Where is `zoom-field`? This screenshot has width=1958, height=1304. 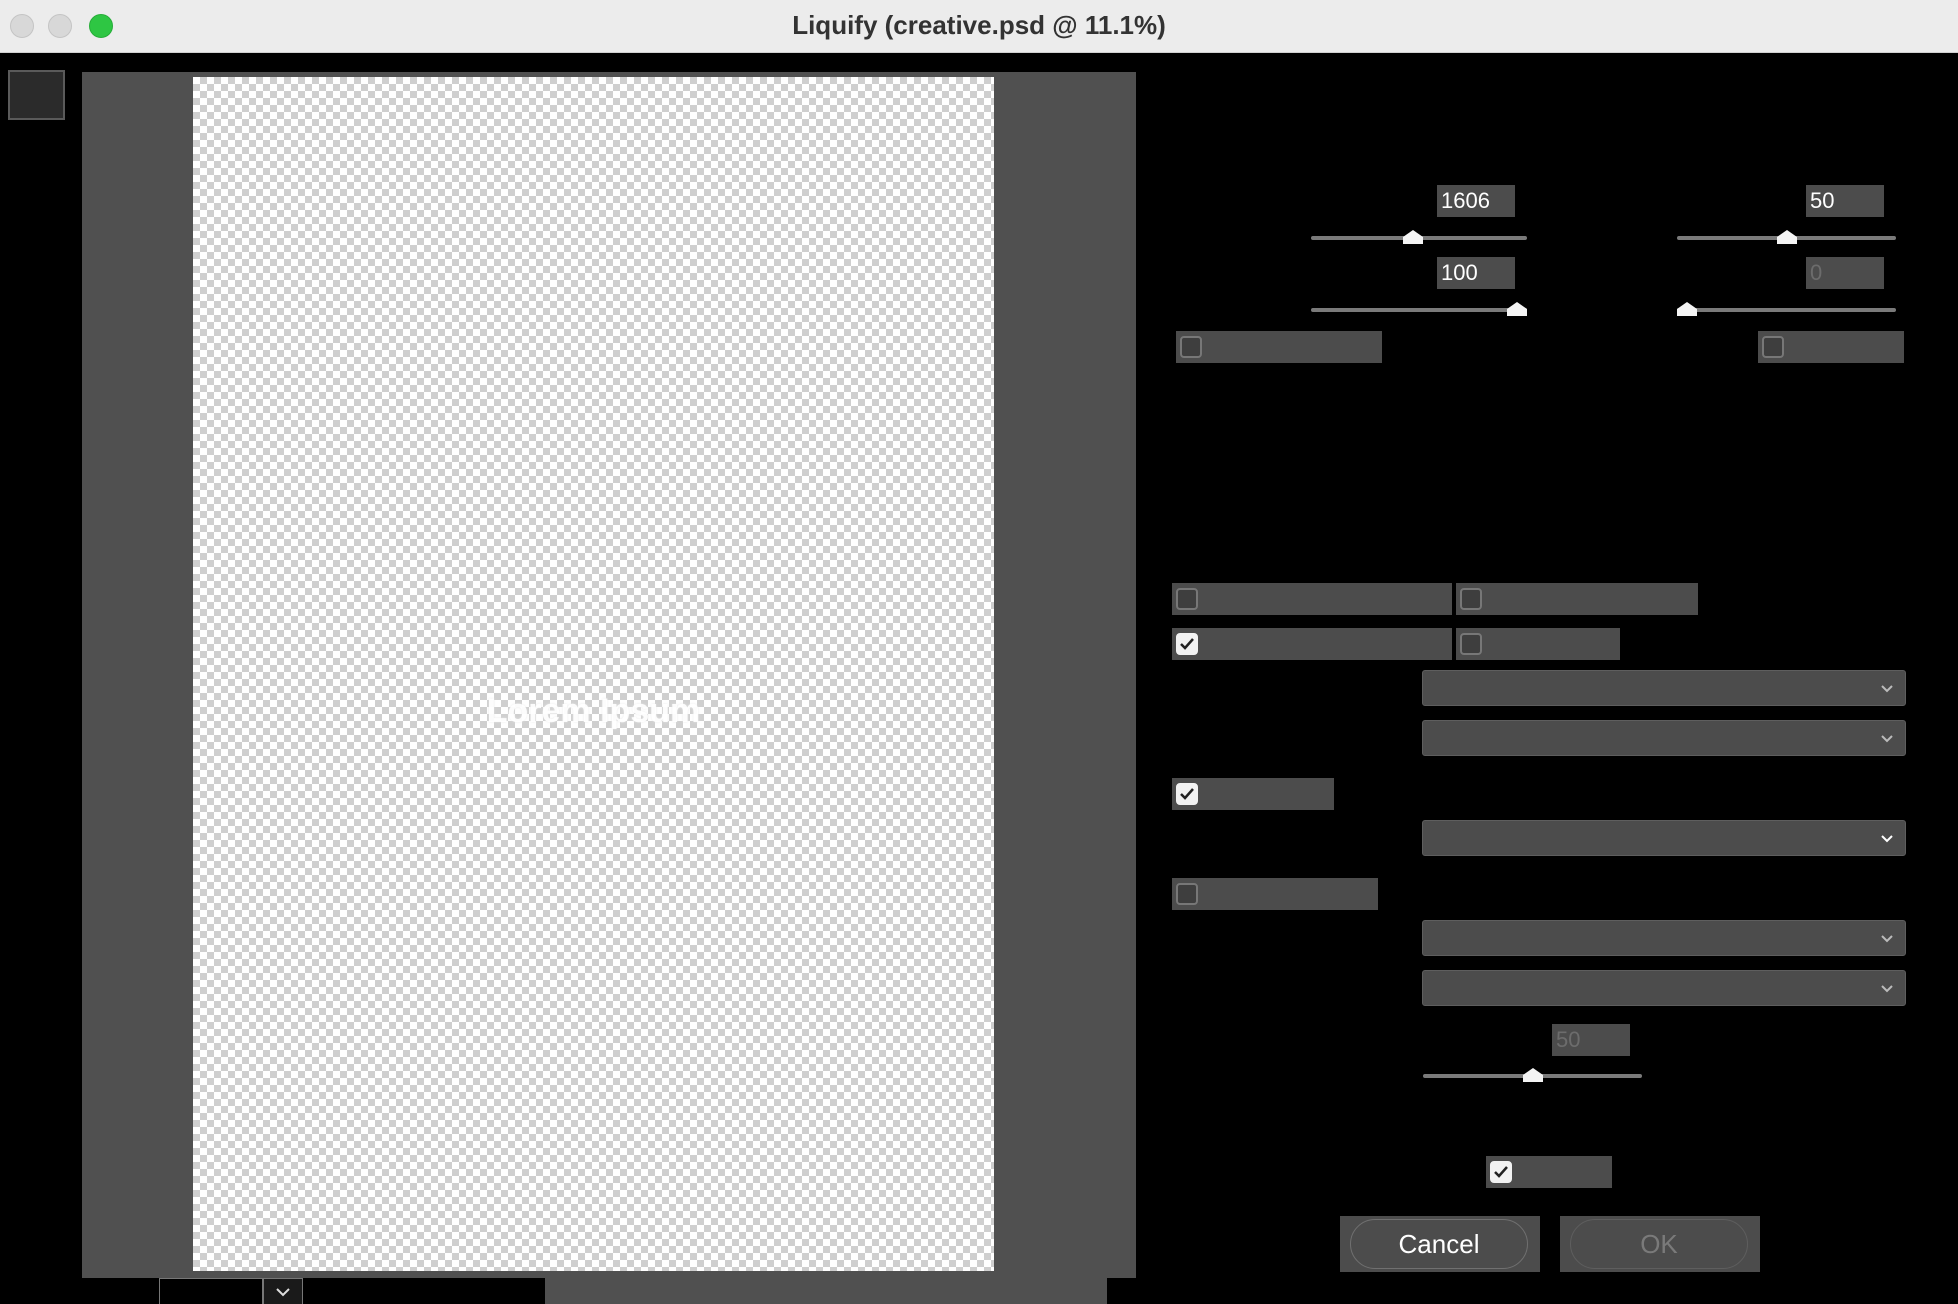
zoom-field is located at coordinates (211, 1291).